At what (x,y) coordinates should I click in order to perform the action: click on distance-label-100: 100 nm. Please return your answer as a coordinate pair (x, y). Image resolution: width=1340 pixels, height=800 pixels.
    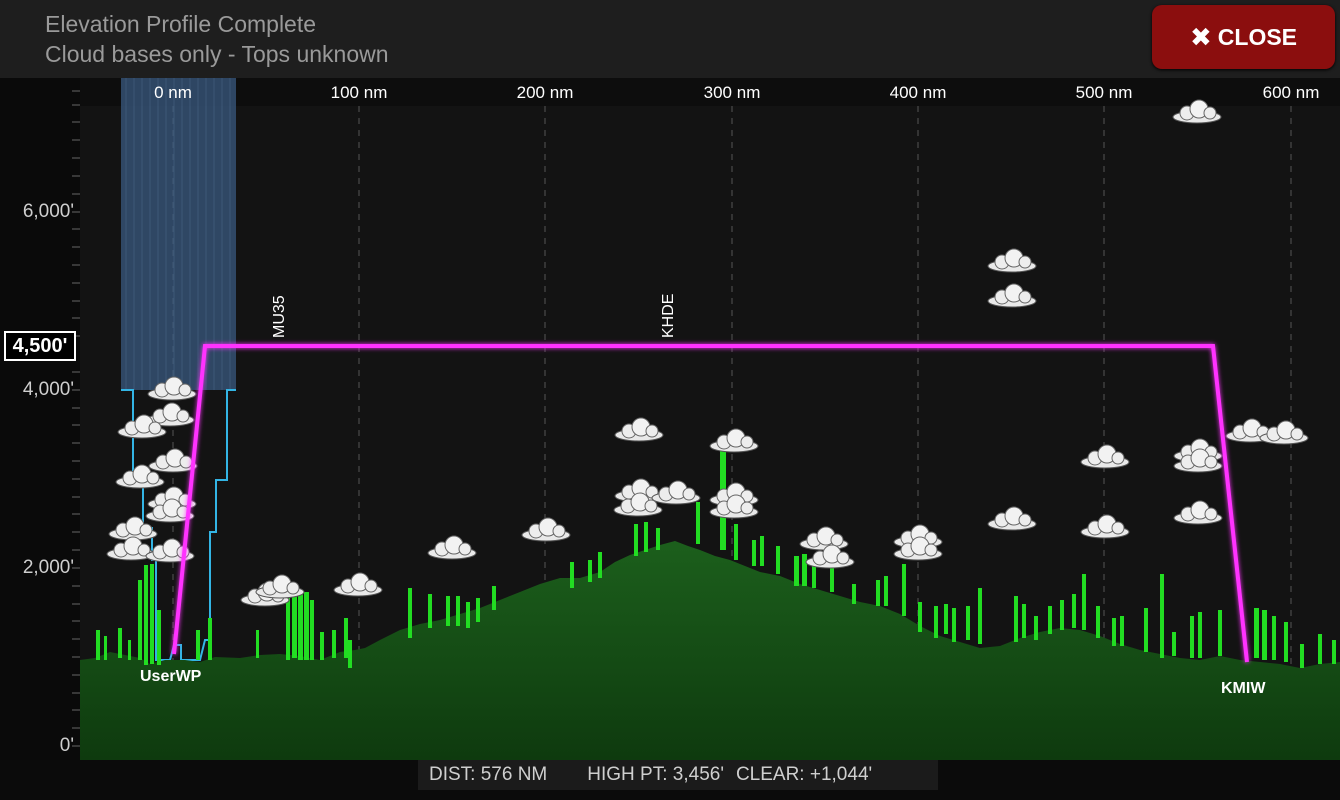
    Looking at the image, I should click on (359, 92).